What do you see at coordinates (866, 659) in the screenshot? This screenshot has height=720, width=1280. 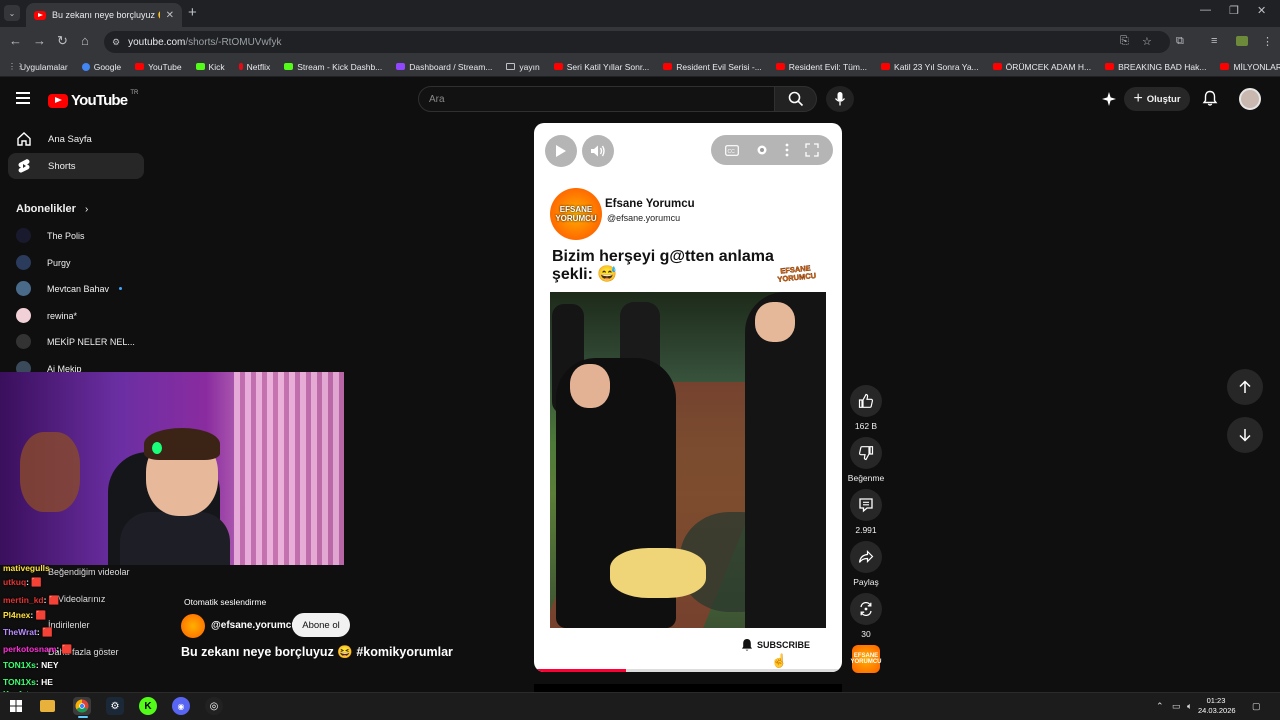 I see `sound-thumbnail: EFSANE YORUMCU` at bounding box center [866, 659].